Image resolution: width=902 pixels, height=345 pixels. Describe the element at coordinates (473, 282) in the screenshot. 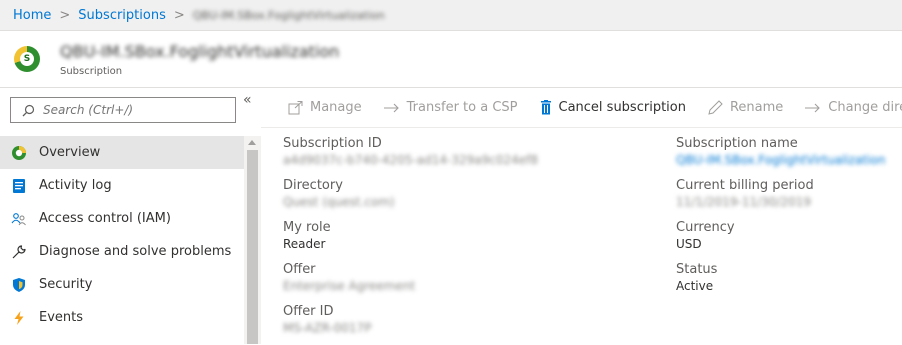

I see `property-offer: Offer Enterprise Agreement` at that location.